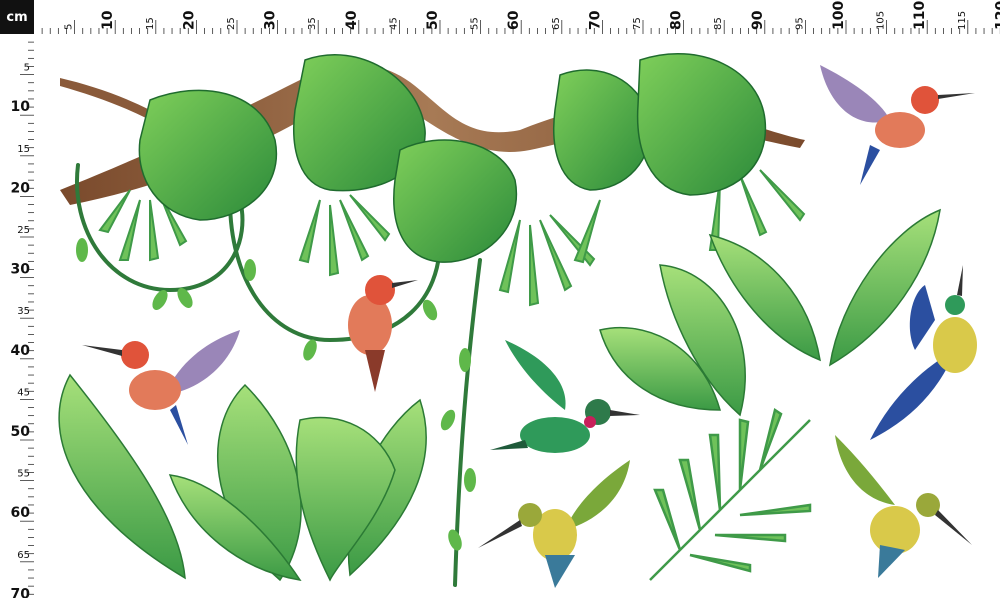  Describe the element at coordinates (637, 23) in the screenshot. I see `top-ruler-label: 75` at that location.